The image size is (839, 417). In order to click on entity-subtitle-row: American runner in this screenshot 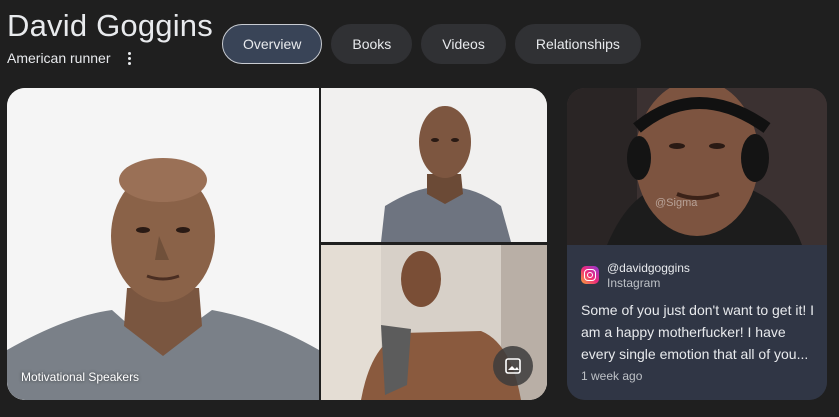, I will do `click(71, 58)`.